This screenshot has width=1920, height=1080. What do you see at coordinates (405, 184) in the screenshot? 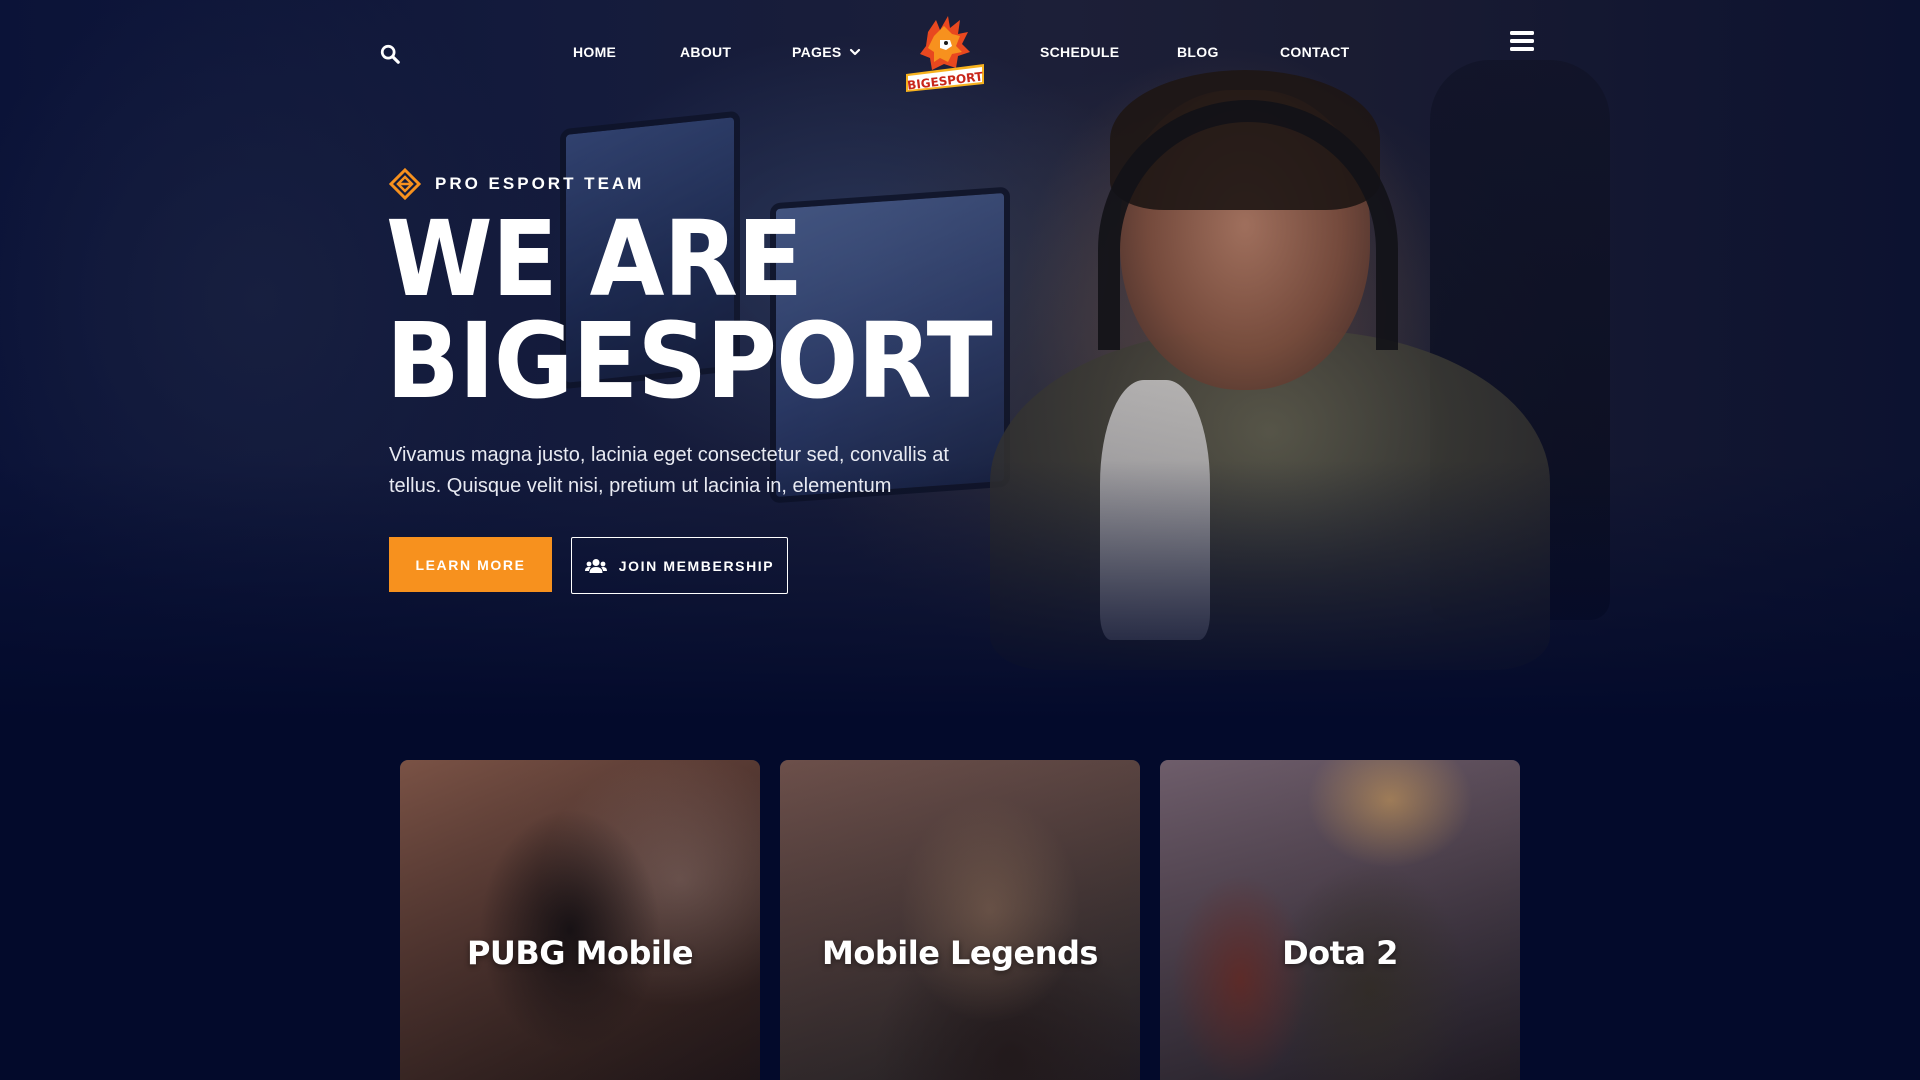
I see `diamond-badge-icon` at bounding box center [405, 184].